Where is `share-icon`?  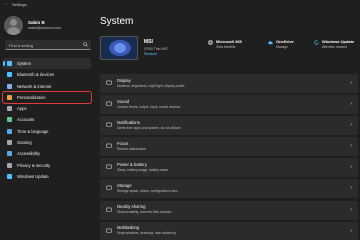
share-icon is located at coordinates (109, 209).